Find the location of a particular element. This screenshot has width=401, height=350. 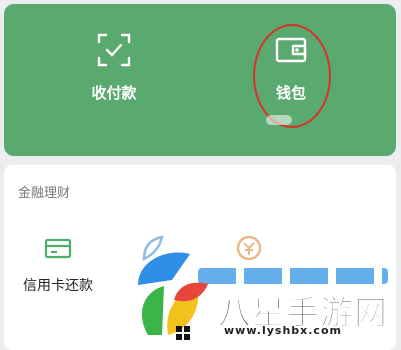

pay-receive-button: 收付款 is located at coordinates (114, 67).